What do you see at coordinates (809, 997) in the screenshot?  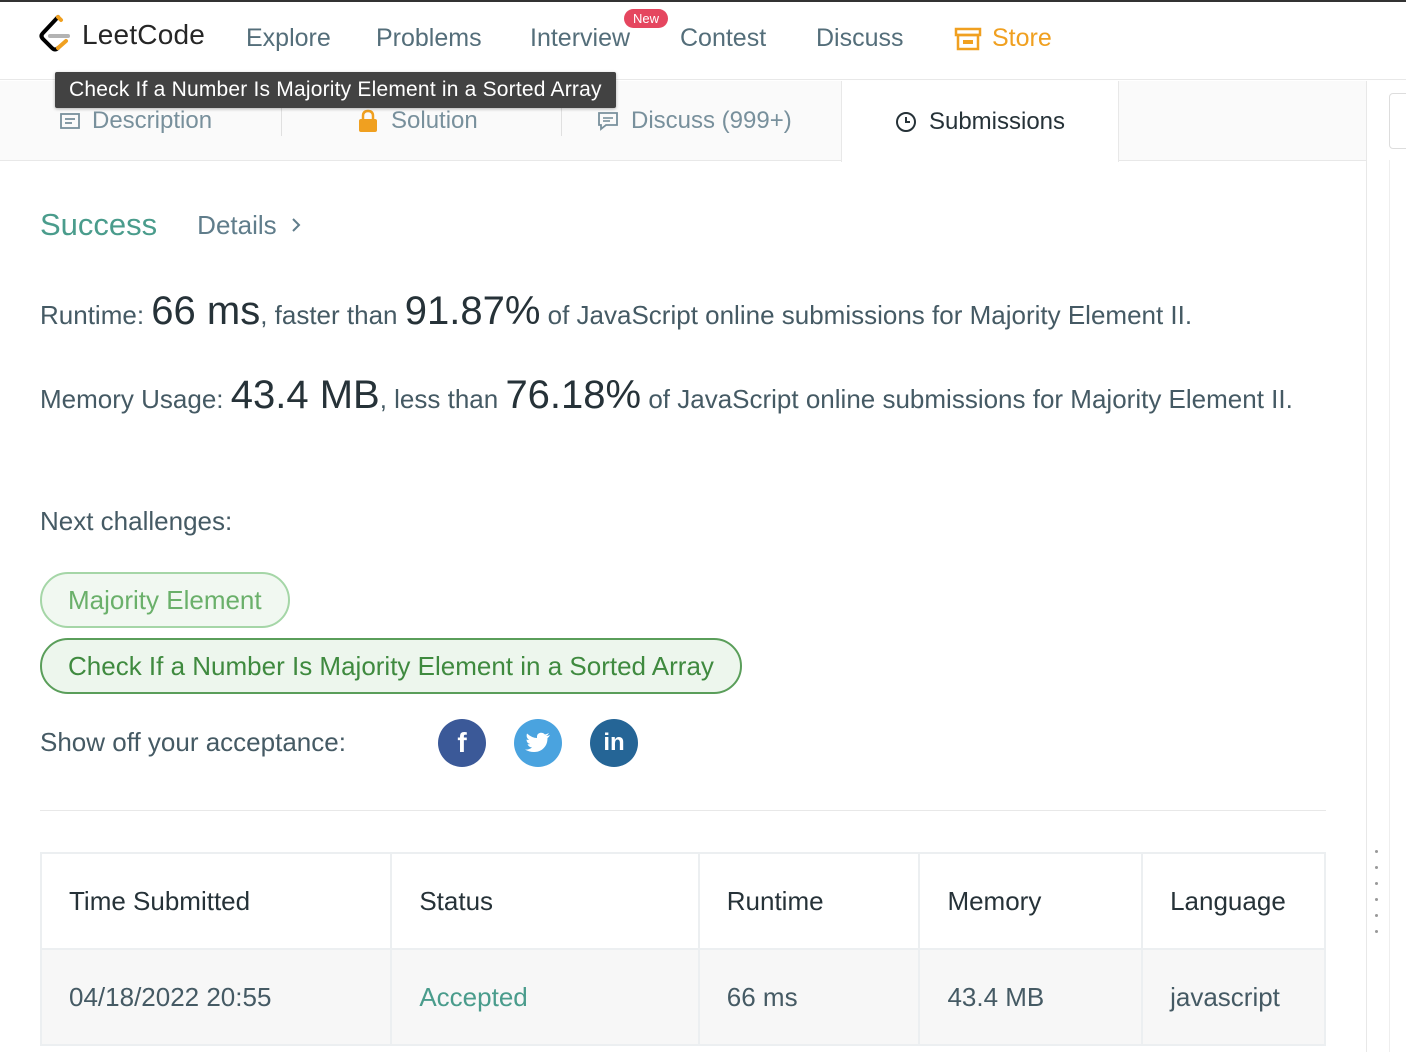 I see `cell-runtime: 66 ms` at bounding box center [809, 997].